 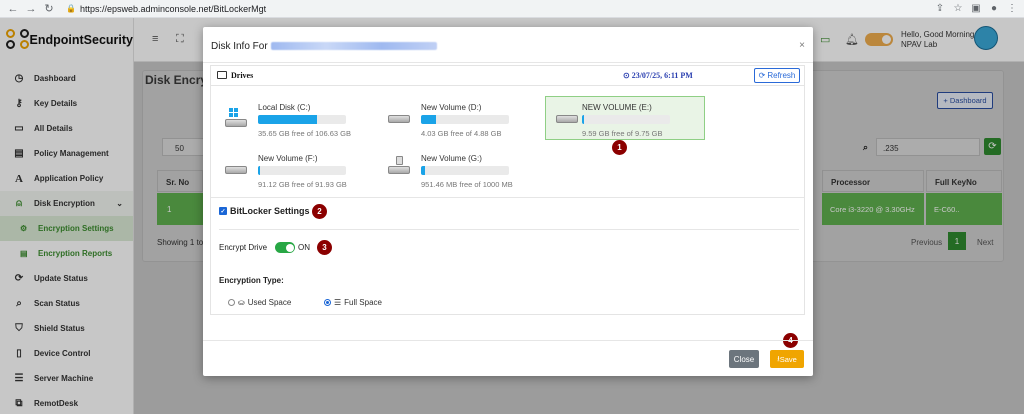 What do you see at coordinates (976, 9) in the screenshot?
I see `sidepanel-icon: ▣` at bounding box center [976, 9].